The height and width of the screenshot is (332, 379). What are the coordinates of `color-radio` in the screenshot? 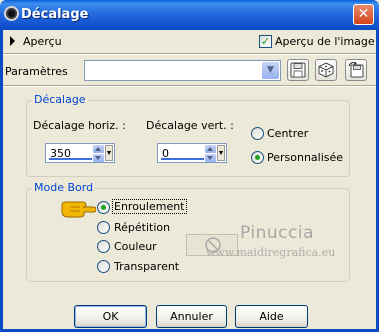 It's located at (103, 246).